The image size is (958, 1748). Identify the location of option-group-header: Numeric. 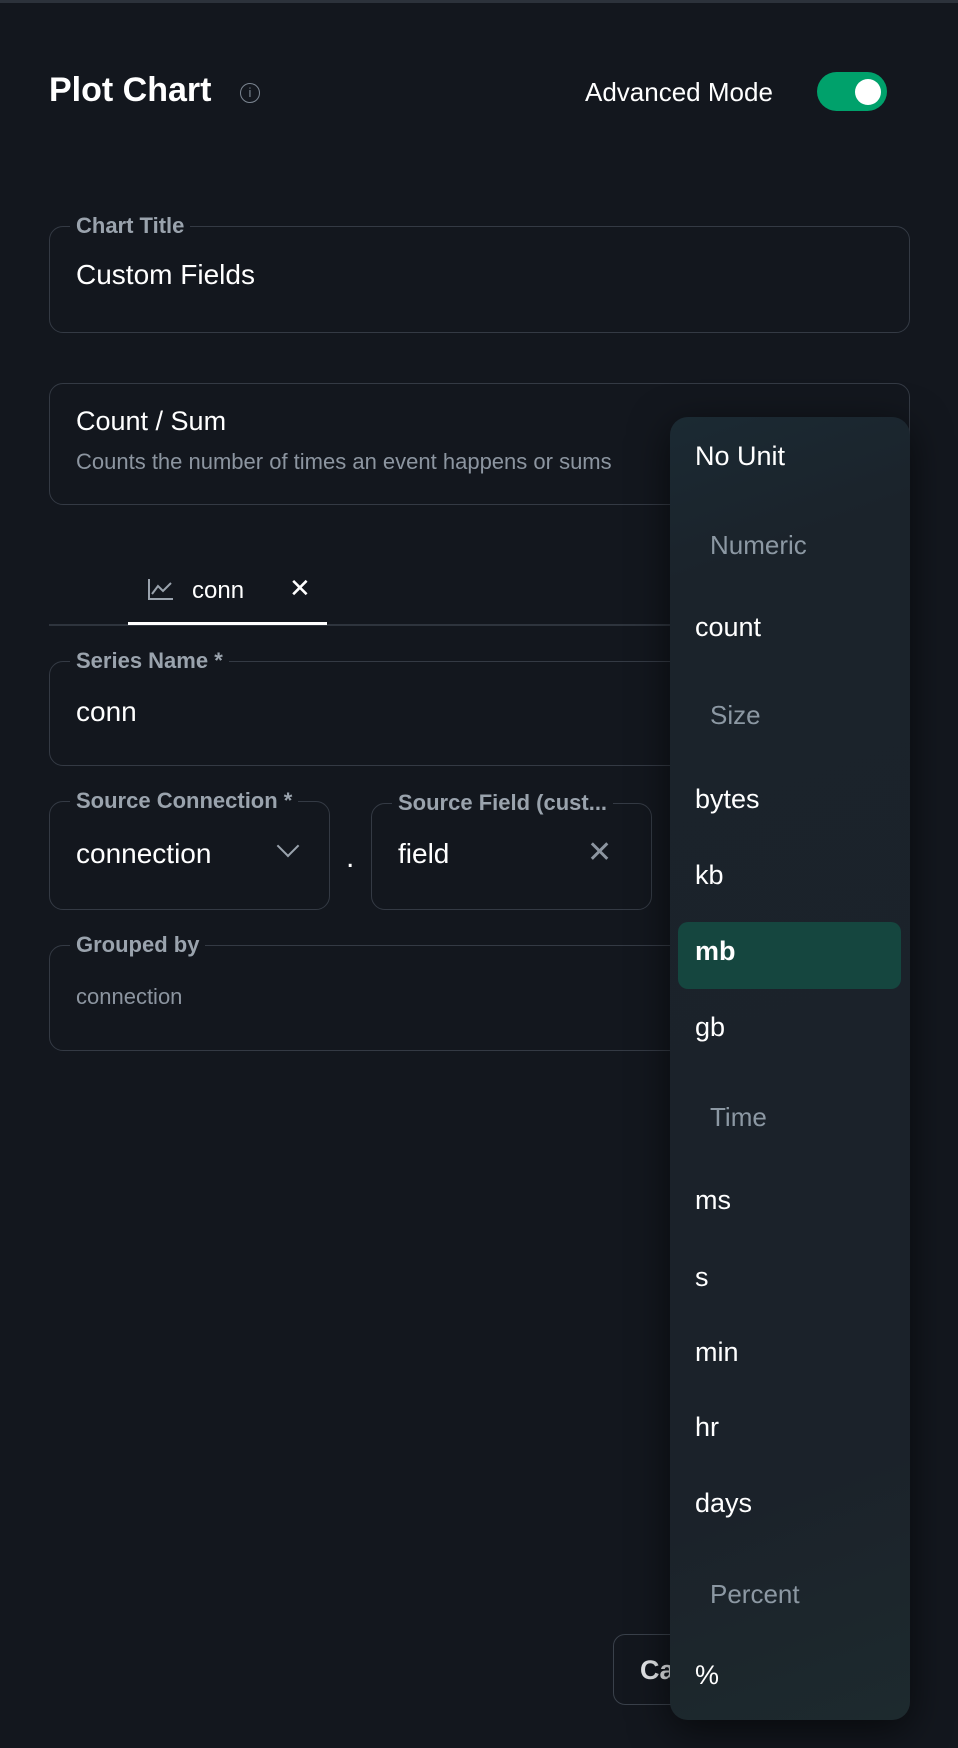
(758, 545).